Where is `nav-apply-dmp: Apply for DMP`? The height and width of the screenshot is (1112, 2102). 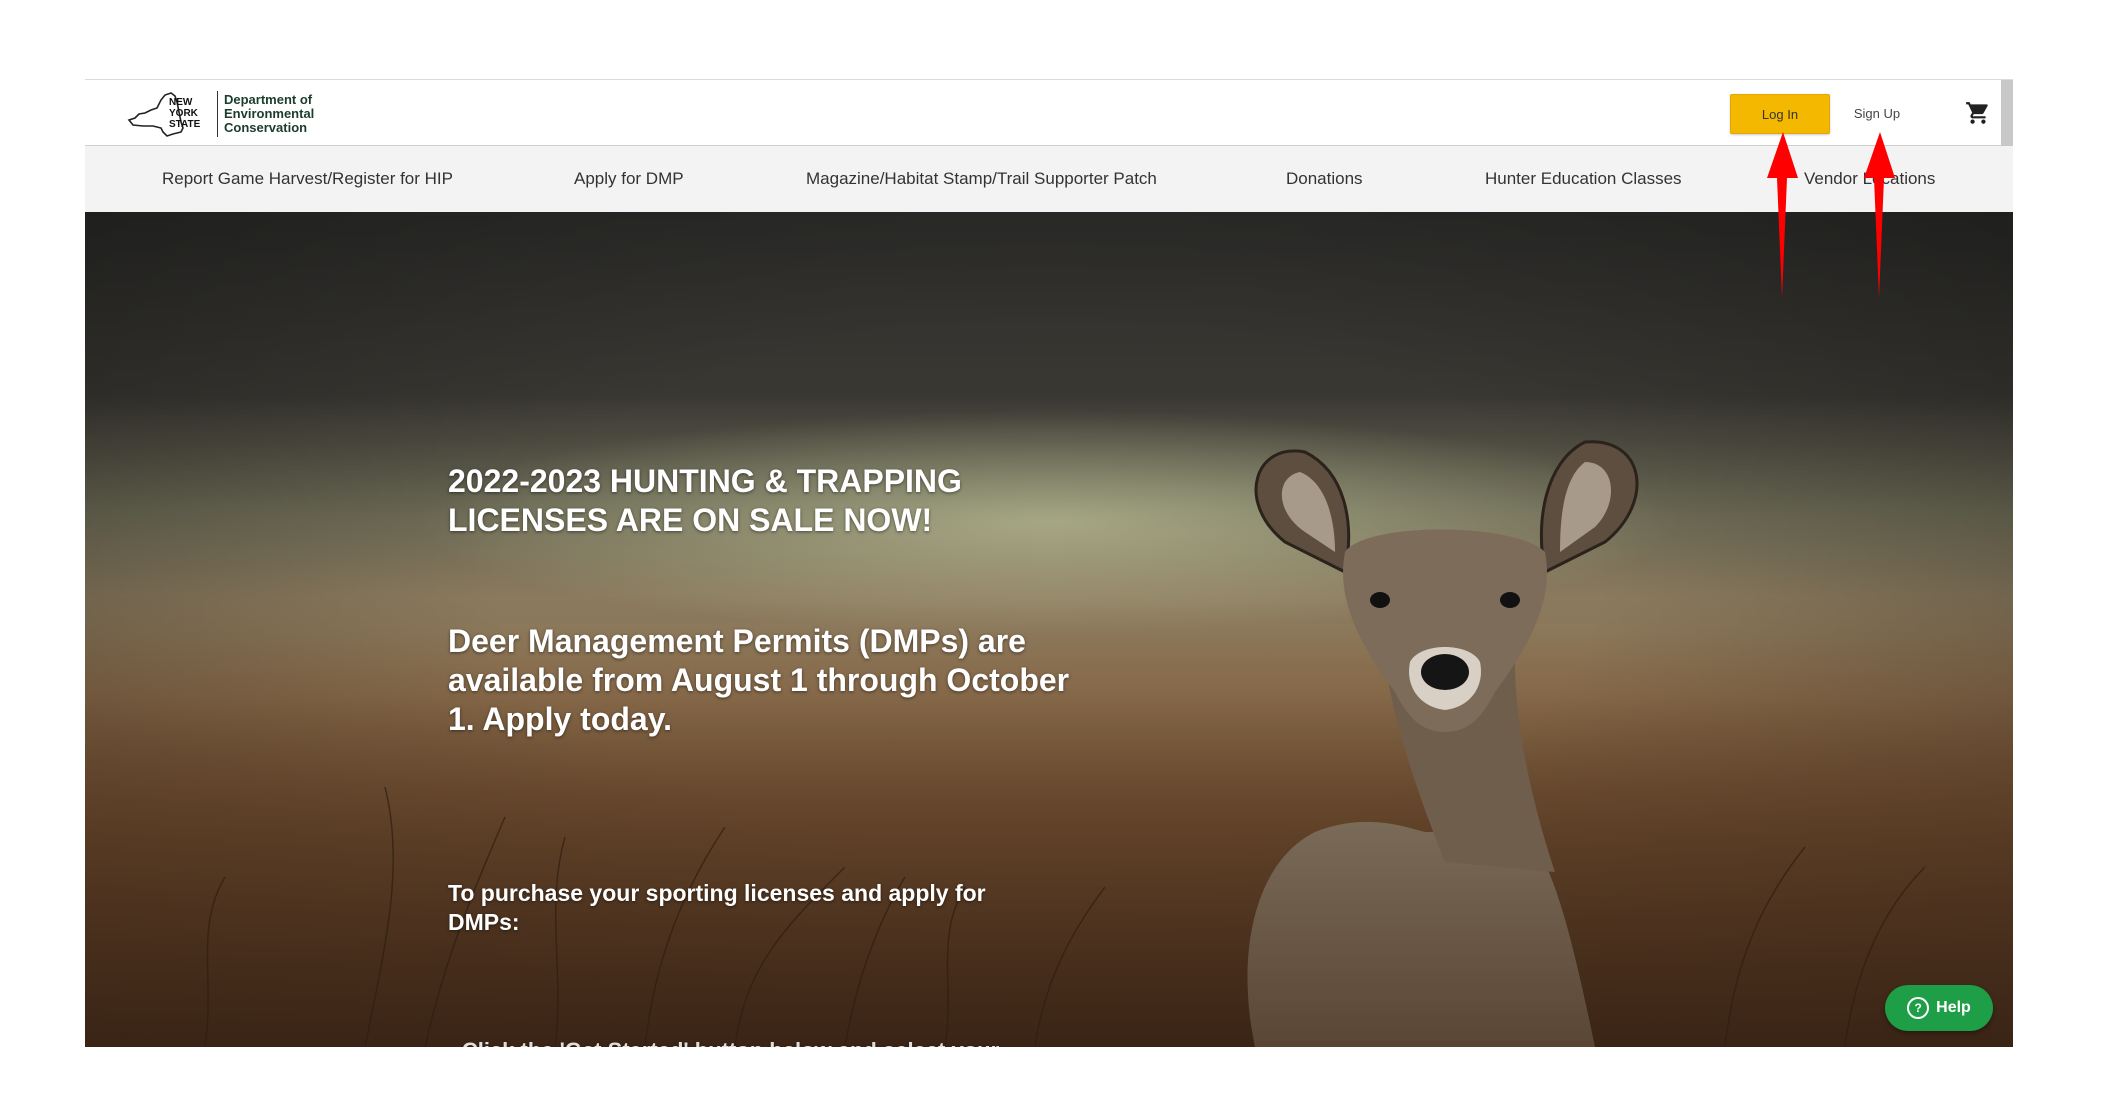
nav-apply-dmp: Apply for DMP is located at coordinates (629, 179).